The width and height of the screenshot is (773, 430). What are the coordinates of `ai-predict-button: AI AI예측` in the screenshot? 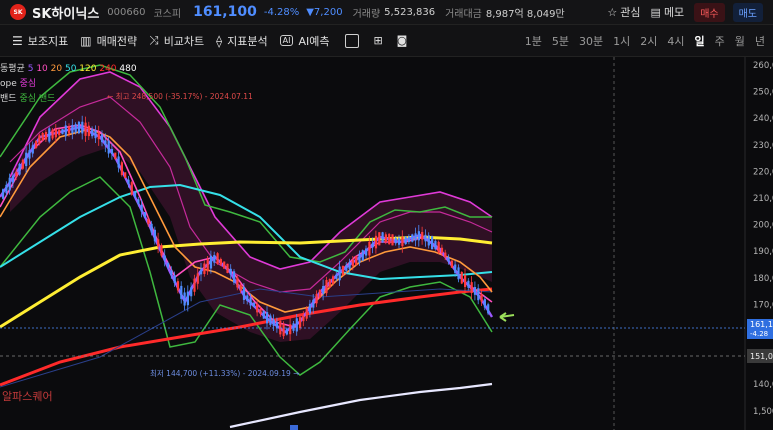 It's located at (304, 41).